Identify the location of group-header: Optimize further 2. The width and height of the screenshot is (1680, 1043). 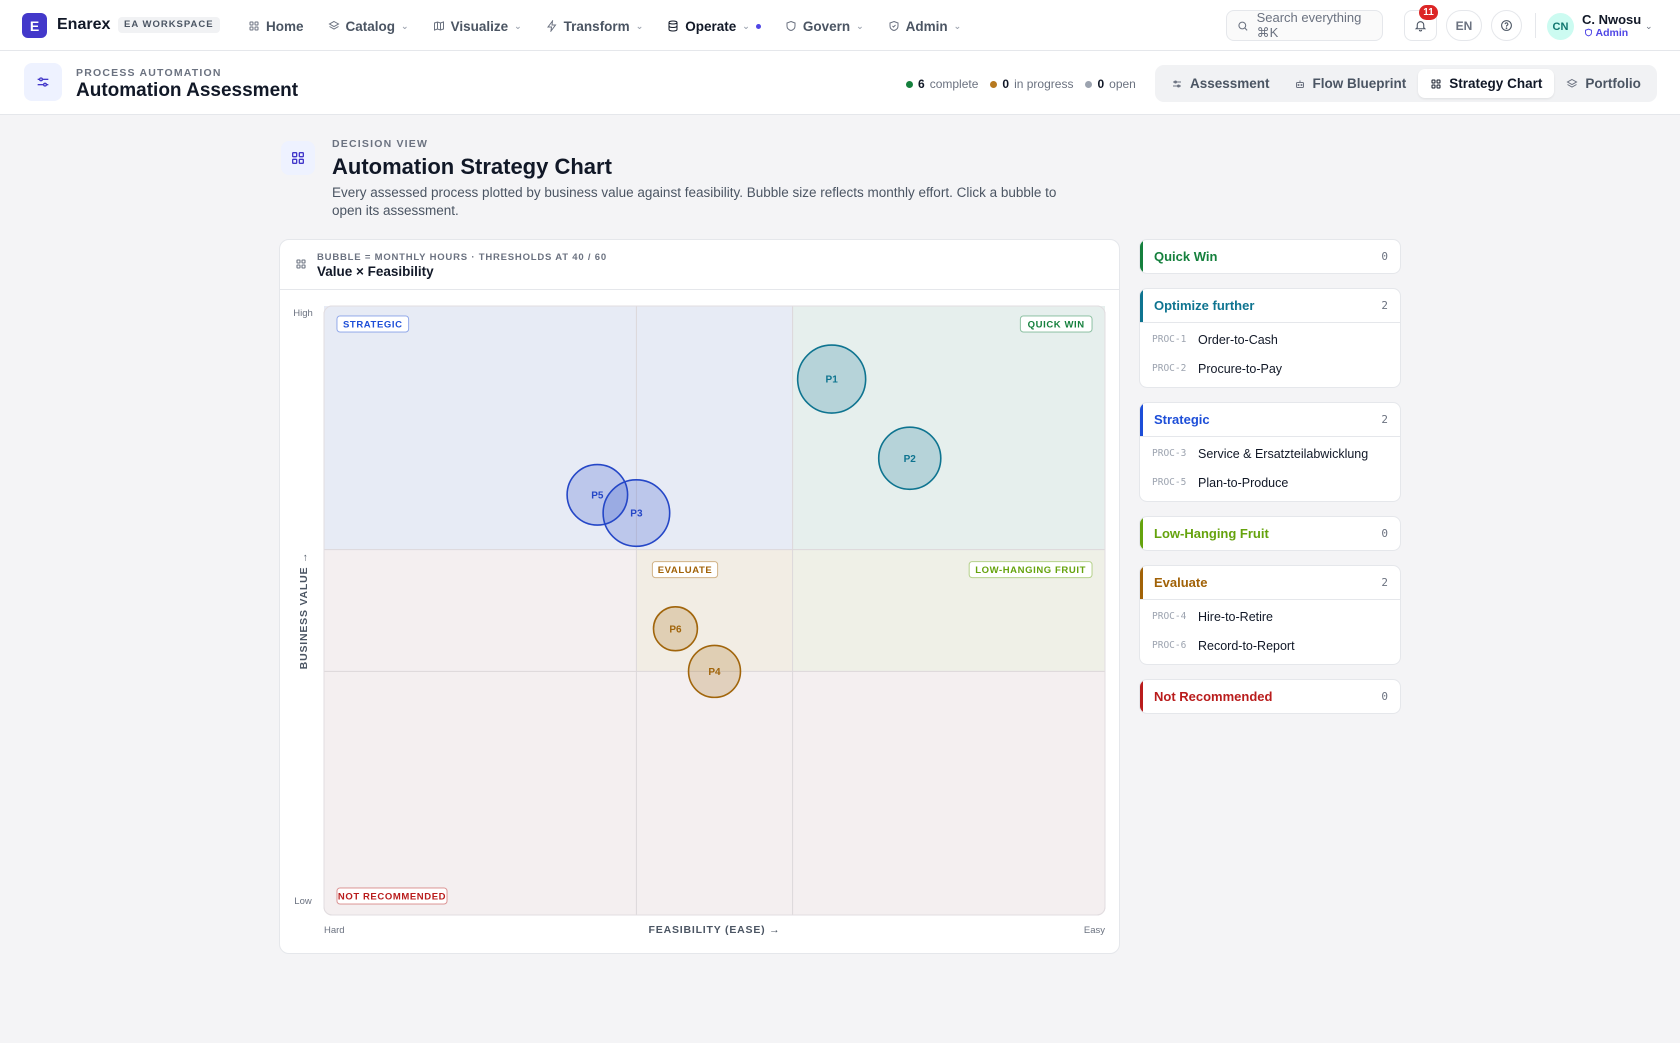
(1270, 305).